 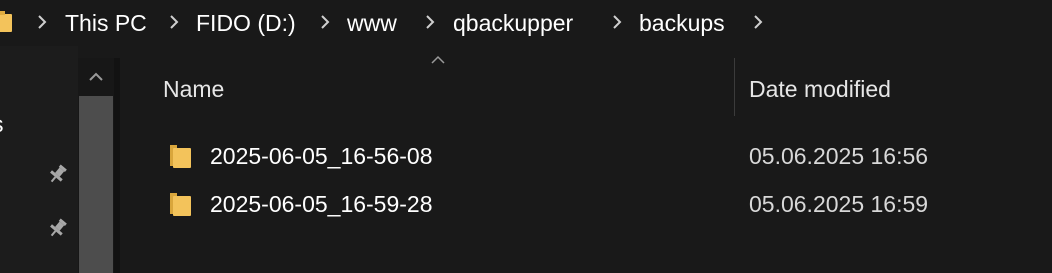 I want to click on scroll-up-icon, so click(x=96, y=77).